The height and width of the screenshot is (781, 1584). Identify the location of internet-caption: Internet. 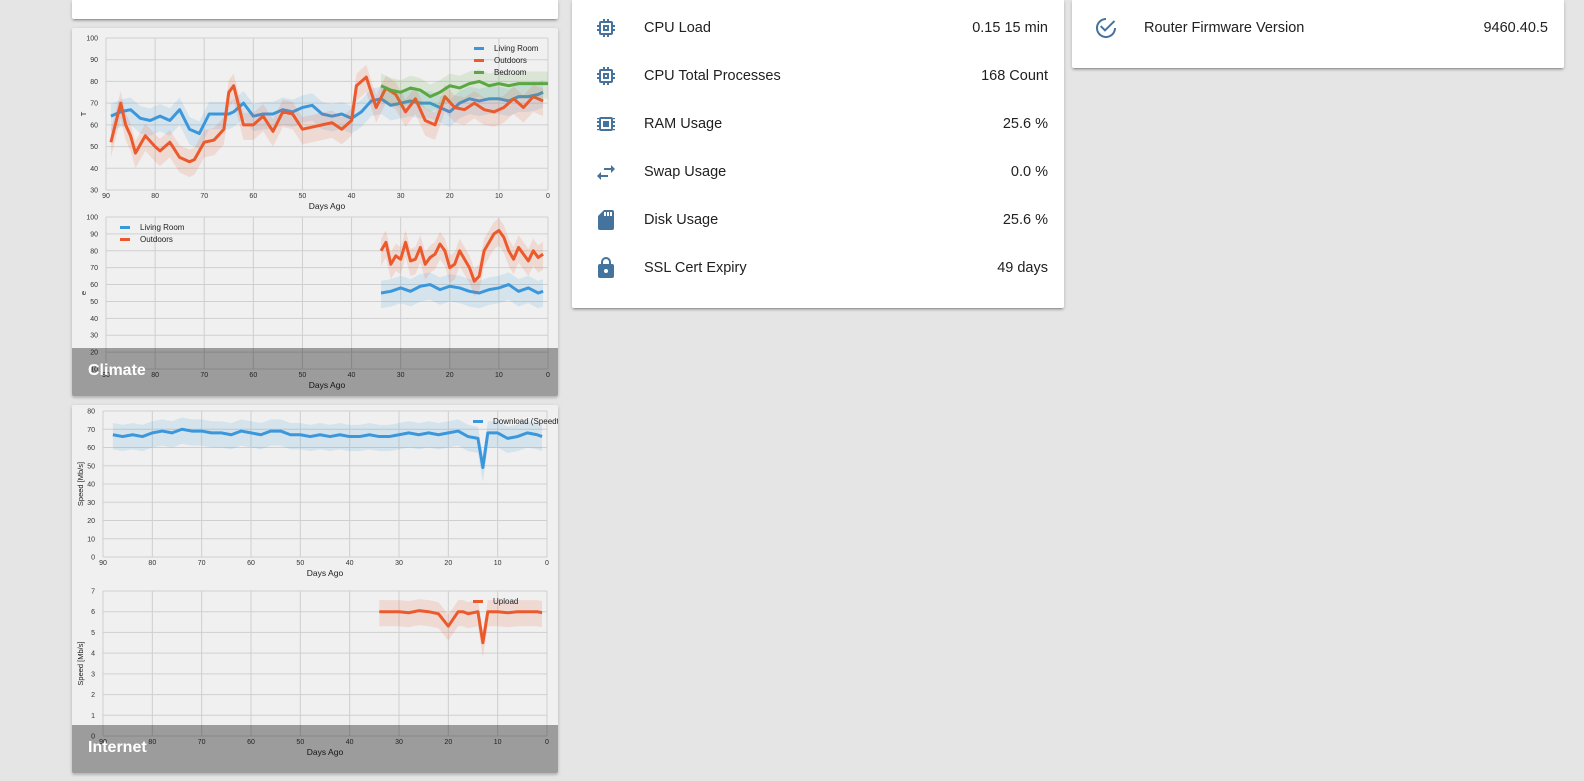
(117, 747).